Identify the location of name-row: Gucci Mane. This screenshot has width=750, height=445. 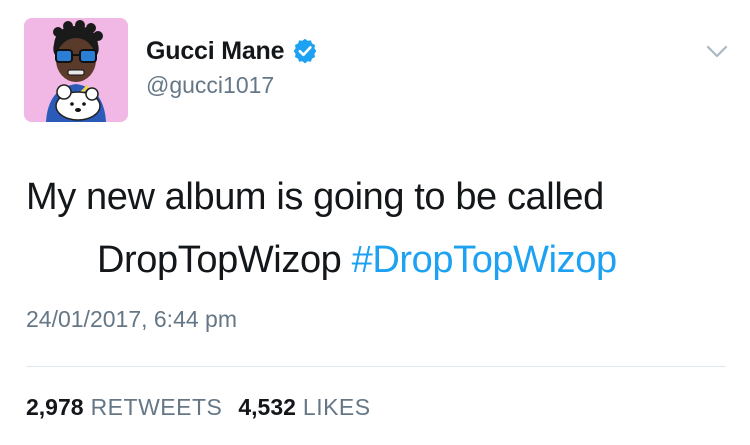
(232, 51).